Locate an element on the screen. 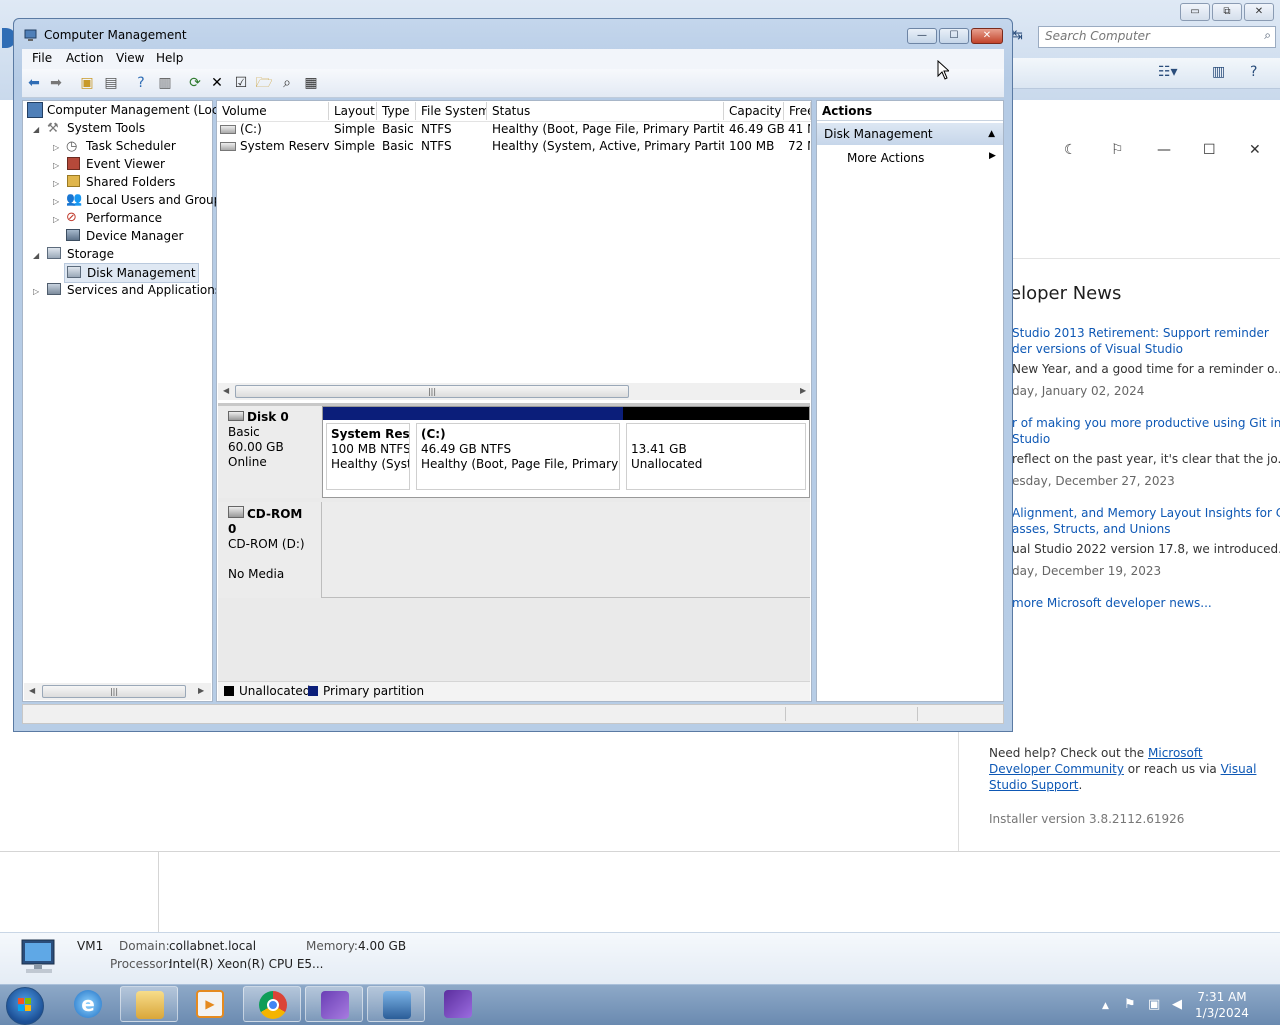 The image size is (1280, 1025). news-link: Studio is located at coordinates (1031, 439).